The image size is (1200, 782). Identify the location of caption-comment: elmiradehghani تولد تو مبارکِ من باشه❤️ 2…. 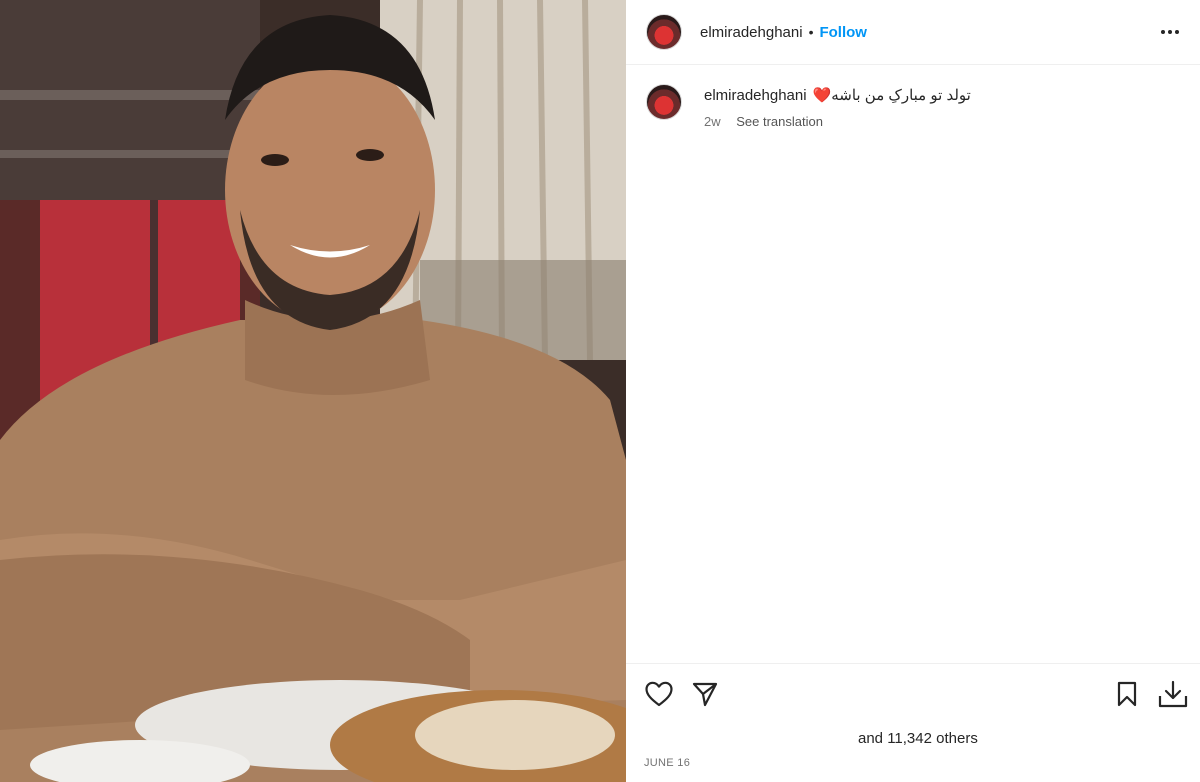
(808, 106).